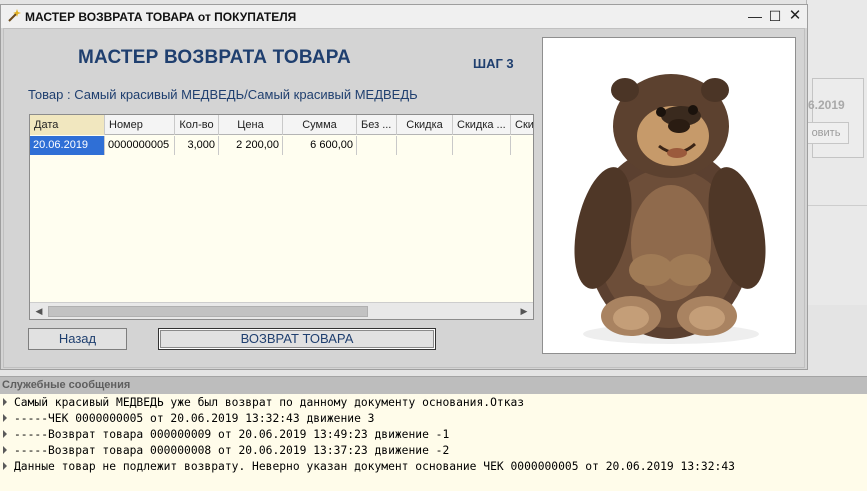 The height and width of the screenshot is (491, 867). Describe the element at coordinates (67, 145) in the screenshot. I see `cell-date: 20.06.2019` at that location.